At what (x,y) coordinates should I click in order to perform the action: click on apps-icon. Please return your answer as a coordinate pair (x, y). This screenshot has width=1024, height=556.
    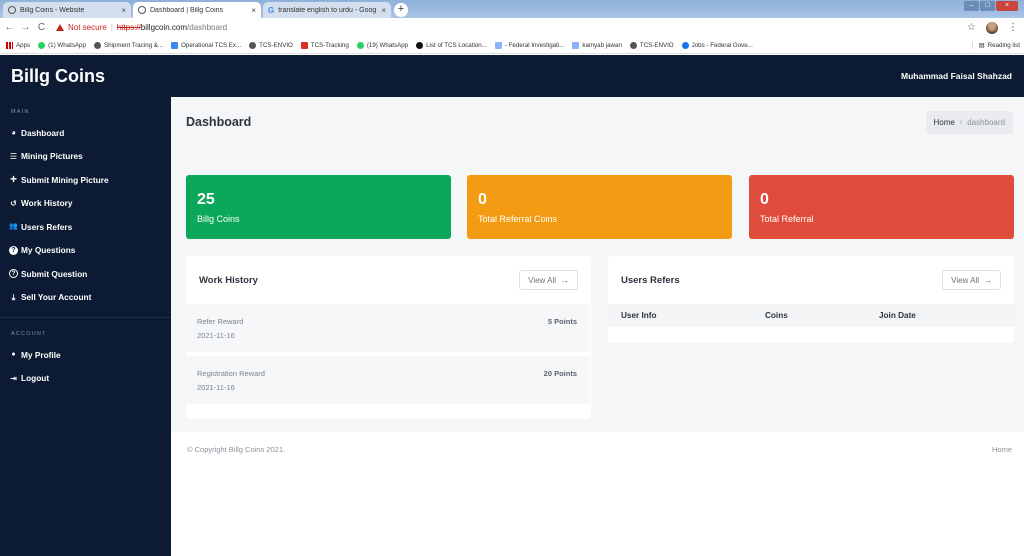
    Looking at the image, I should click on (9, 45).